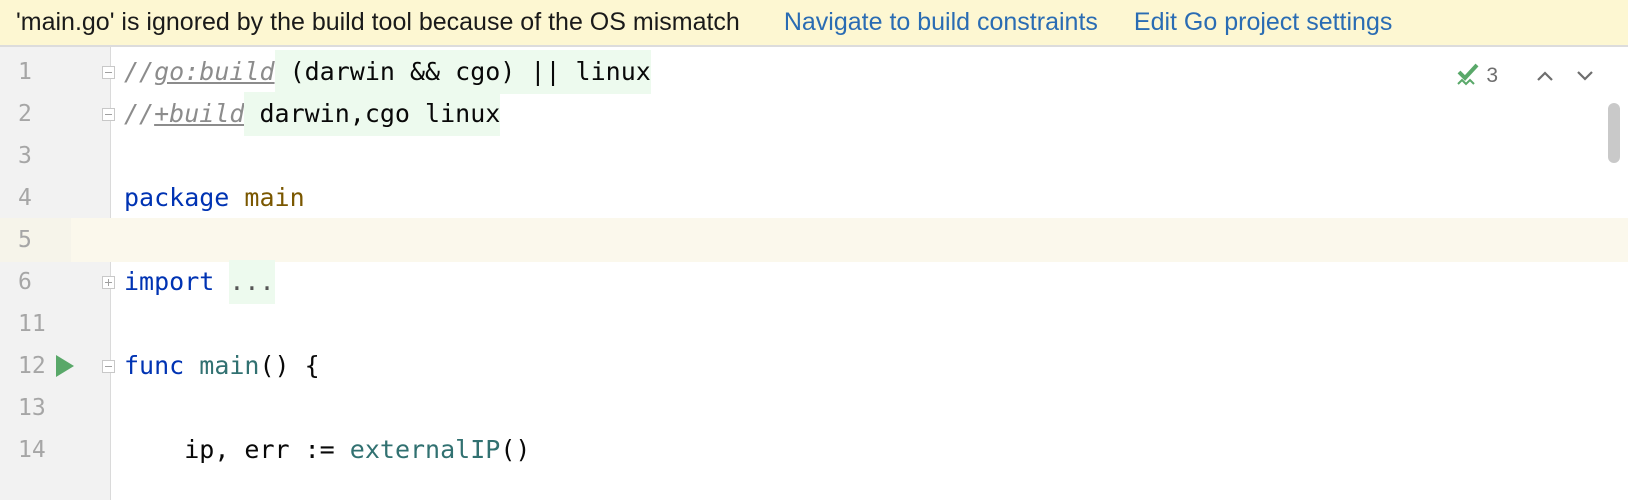 This screenshot has width=1628, height=500. What do you see at coordinates (222, 365) in the screenshot?
I see `code-text: func main() {` at bounding box center [222, 365].